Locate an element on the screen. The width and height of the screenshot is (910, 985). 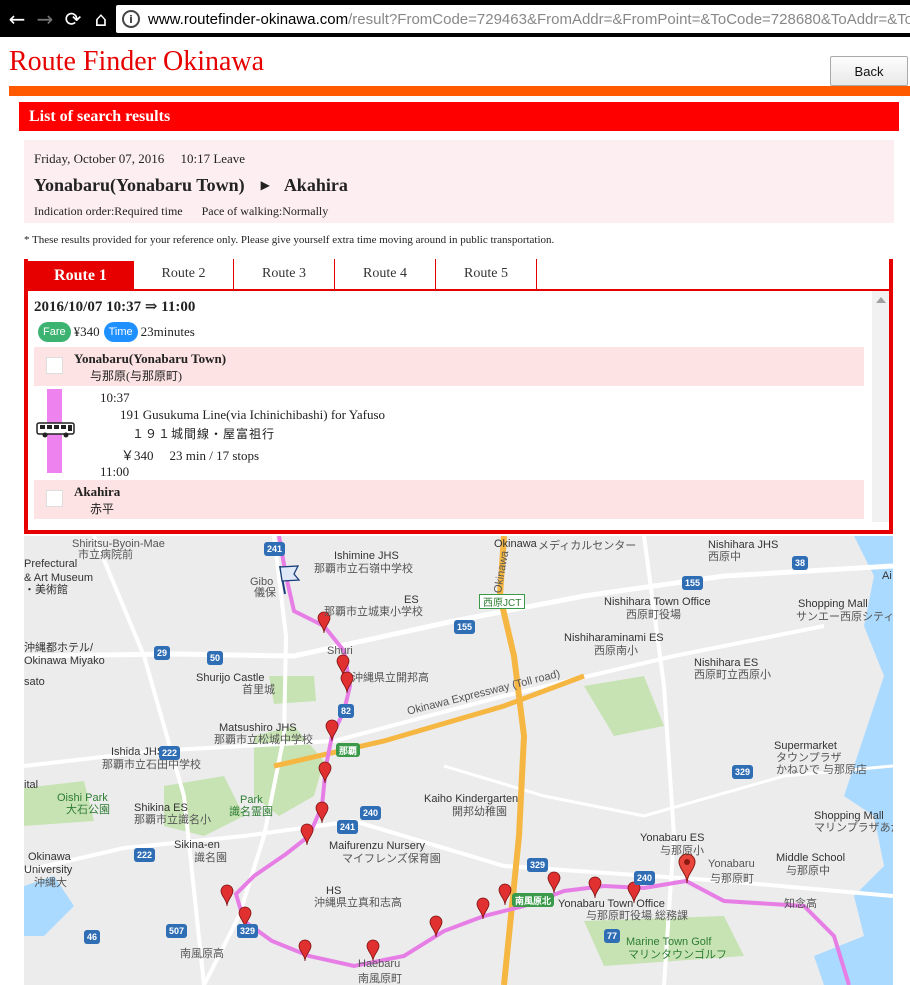
map-label: Shikina ES is located at coordinates (161, 808).